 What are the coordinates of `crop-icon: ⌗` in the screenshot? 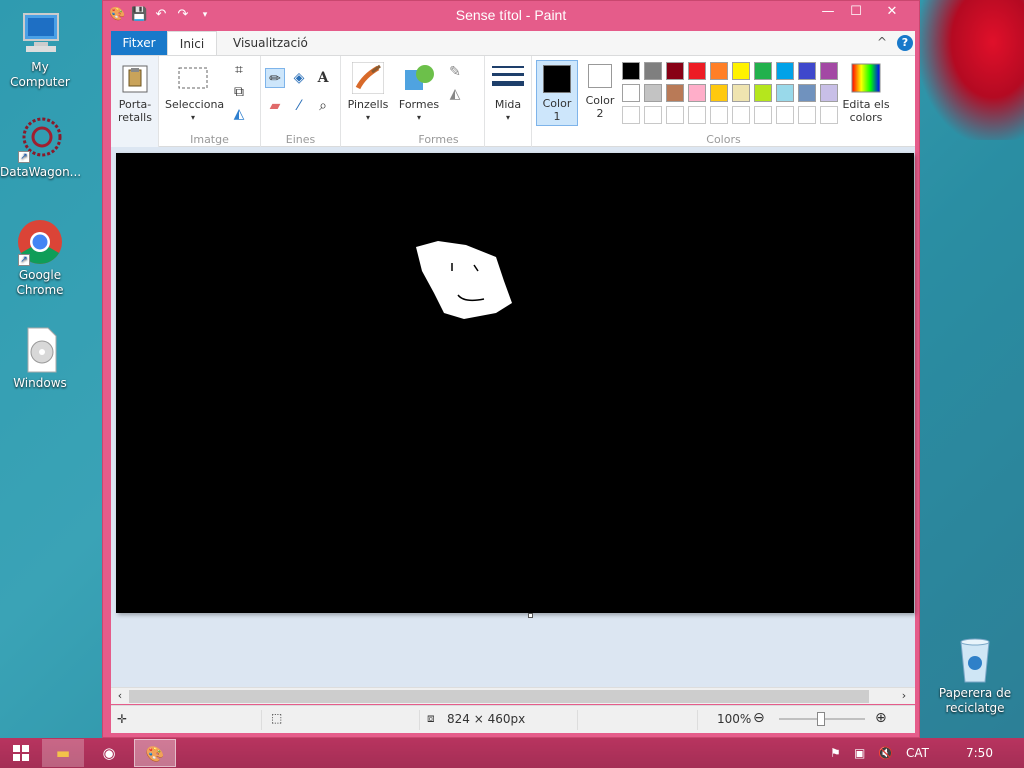 It's located at (239, 70).